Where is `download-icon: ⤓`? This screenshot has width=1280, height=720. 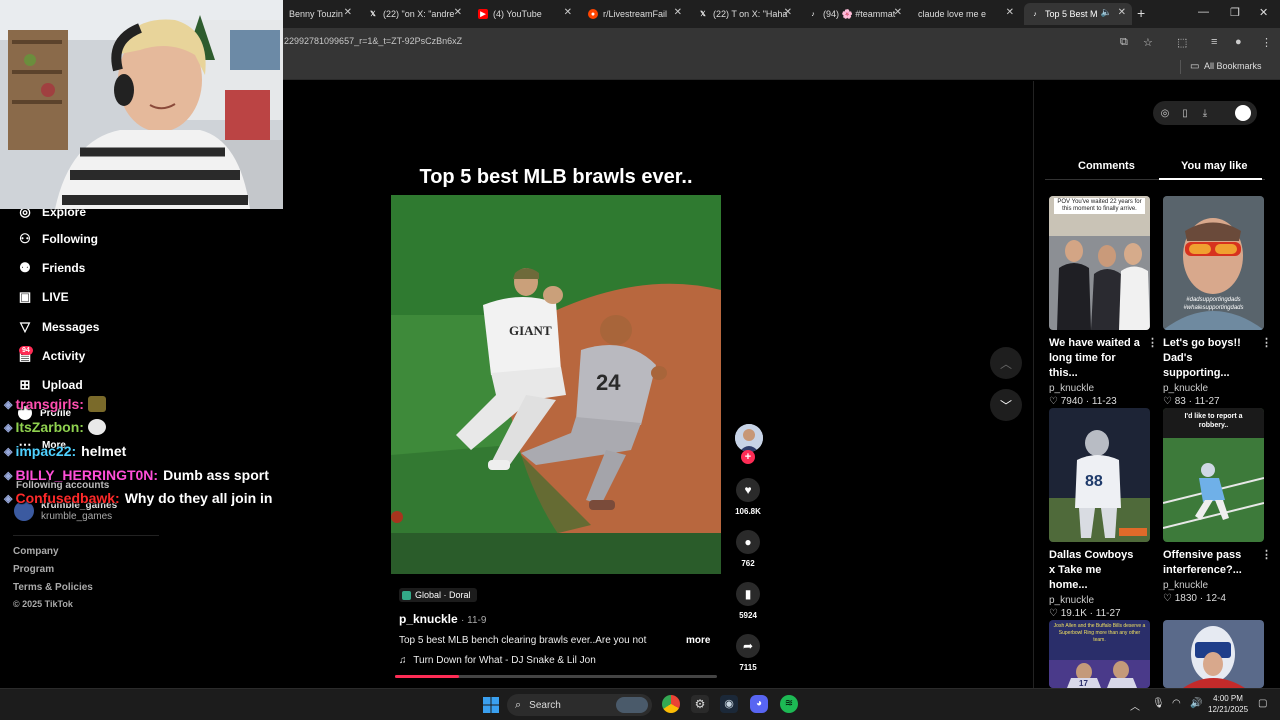
download-icon: ⤓ is located at coordinates (1205, 113).